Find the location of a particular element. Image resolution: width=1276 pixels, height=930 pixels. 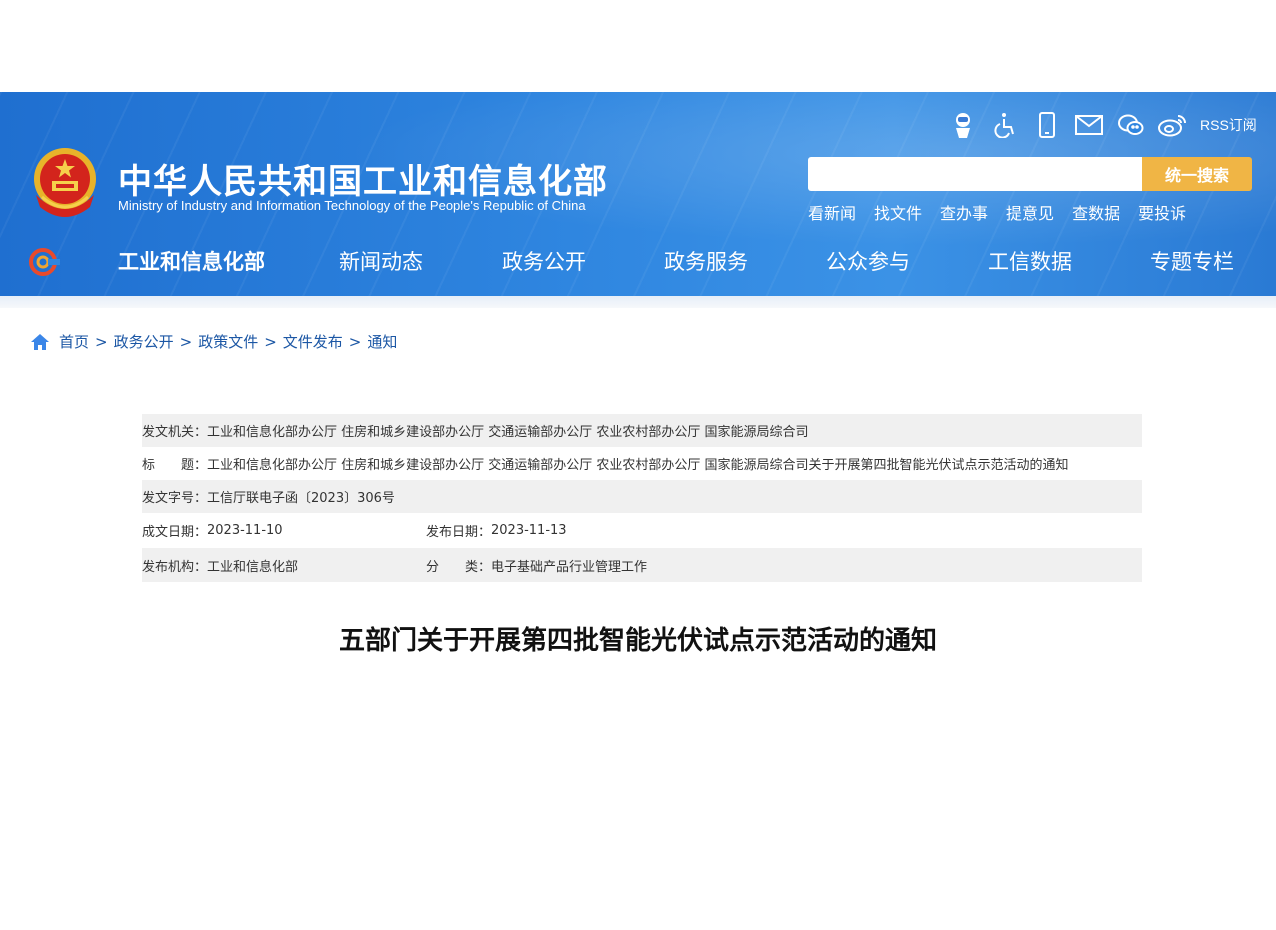

meta-label: 发布机构： is located at coordinates (175, 567).